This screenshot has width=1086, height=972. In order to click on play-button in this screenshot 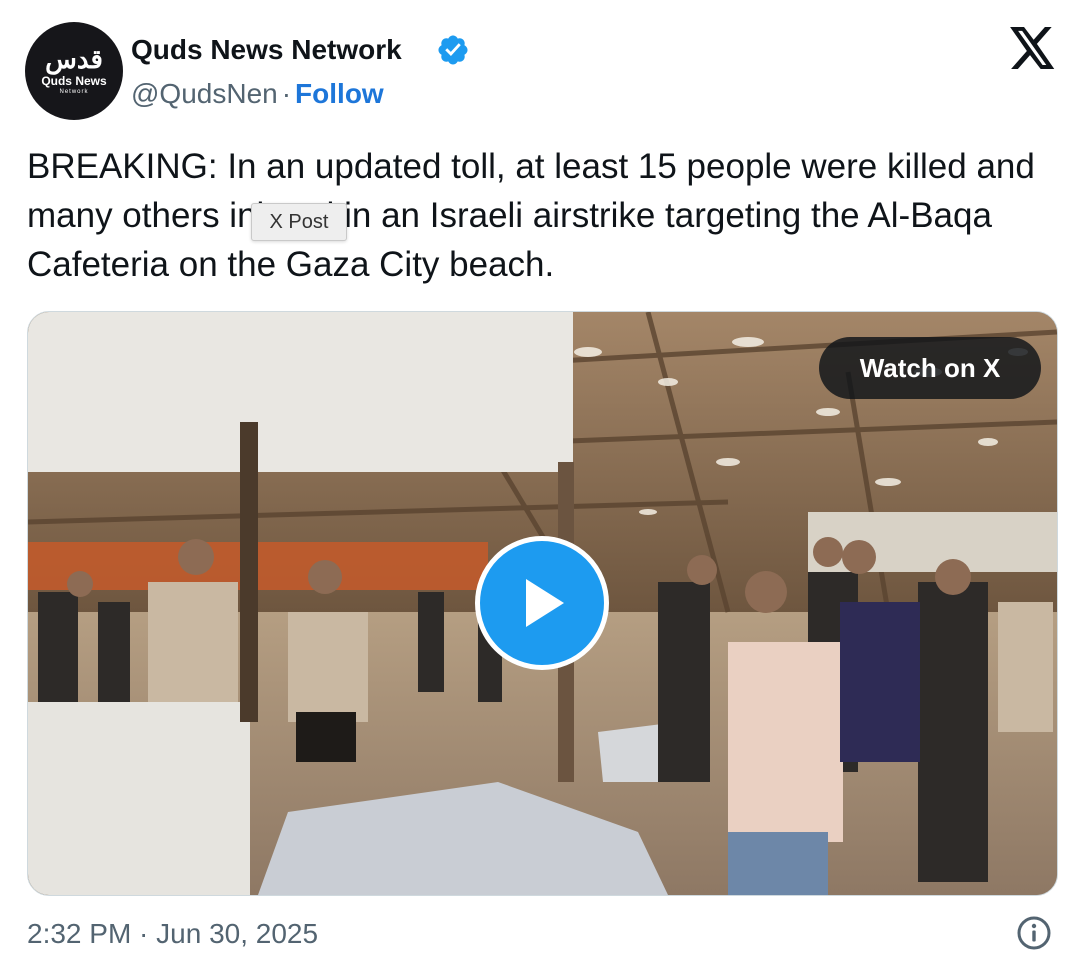, I will do `click(542, 603)`.